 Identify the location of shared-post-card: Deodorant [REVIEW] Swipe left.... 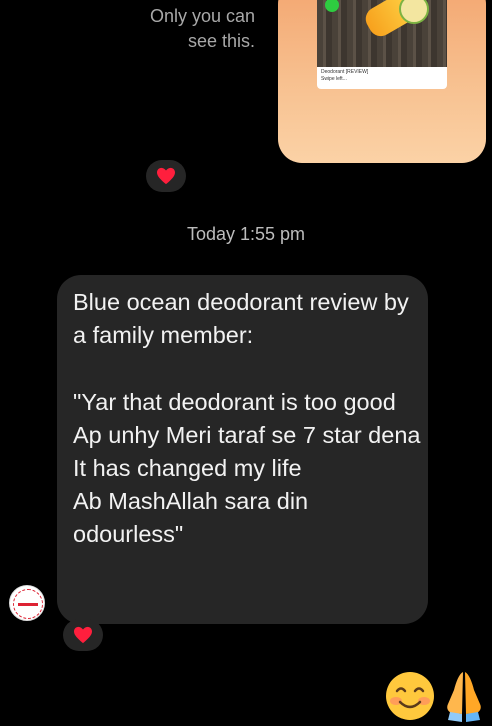
(382, 81).